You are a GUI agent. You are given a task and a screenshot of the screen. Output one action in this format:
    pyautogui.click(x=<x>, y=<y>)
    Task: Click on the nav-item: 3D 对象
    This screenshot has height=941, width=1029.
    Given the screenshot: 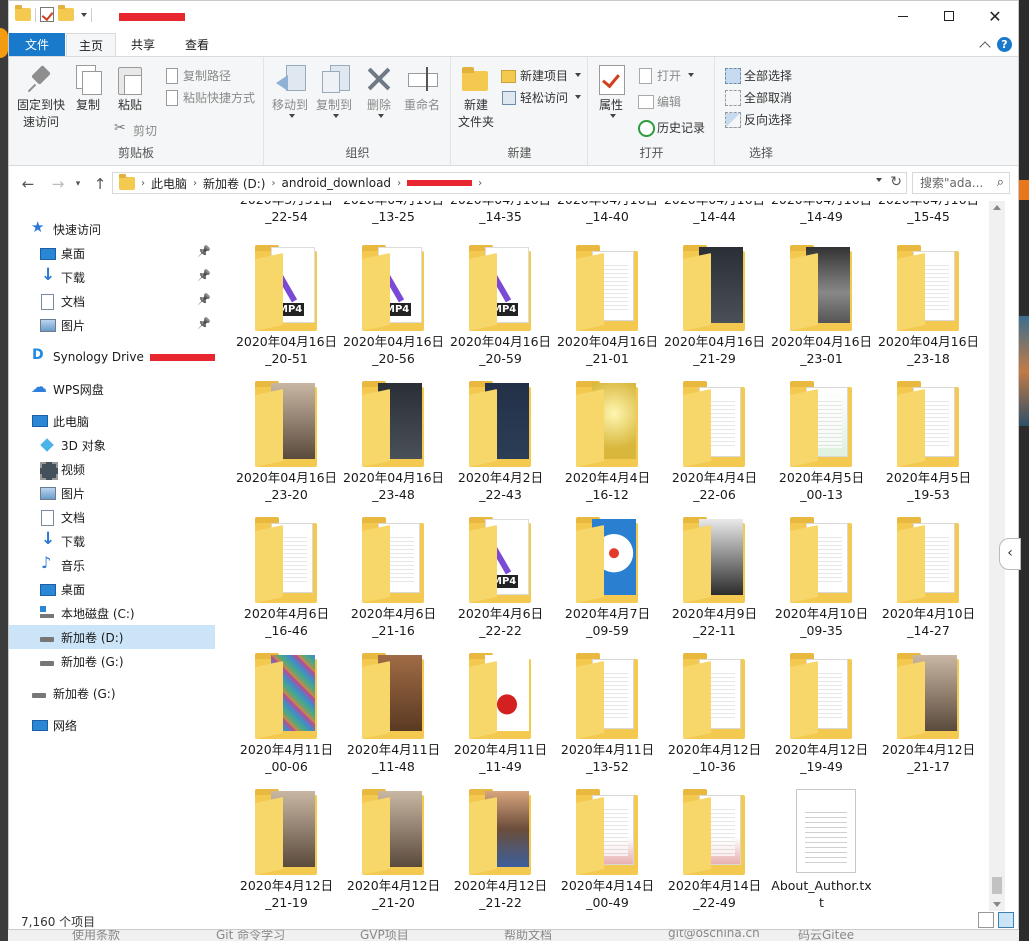 What is the action you would take?
    pyautogui.click(x=112, y=445)
    